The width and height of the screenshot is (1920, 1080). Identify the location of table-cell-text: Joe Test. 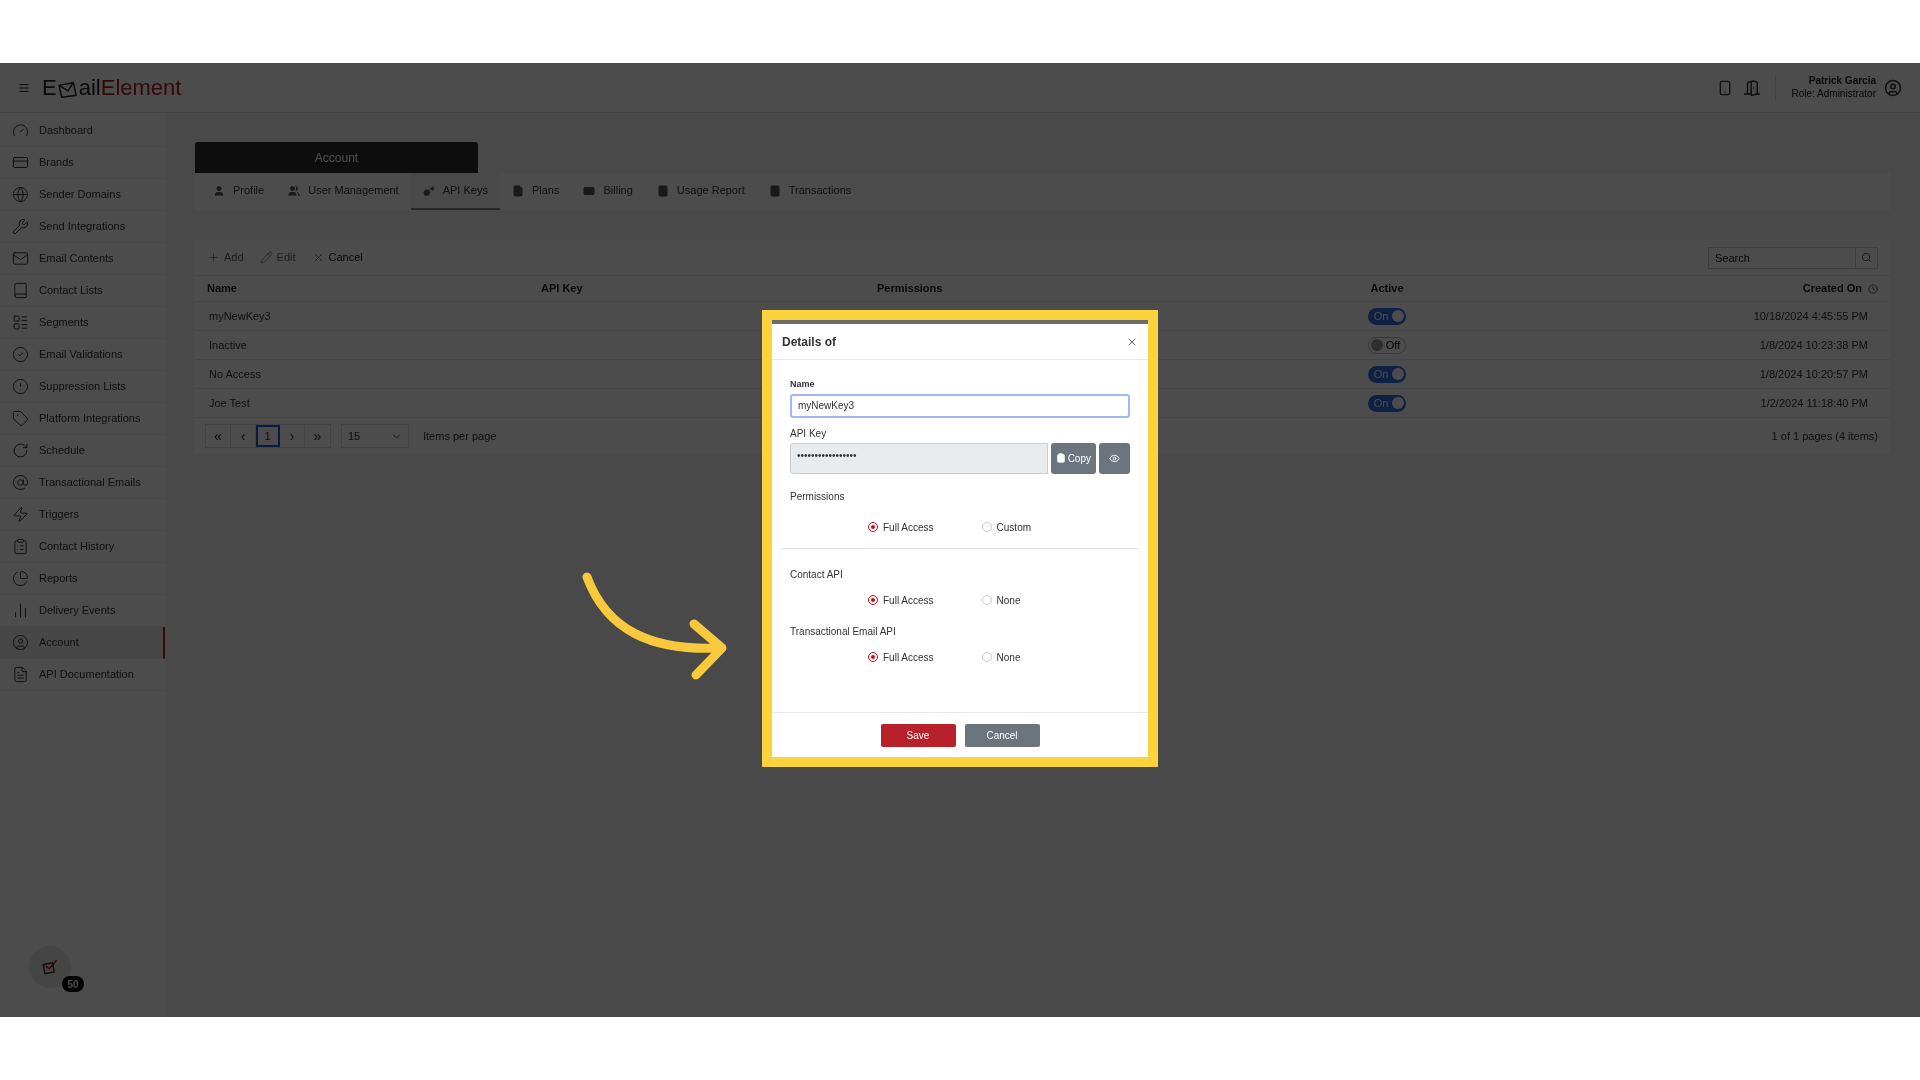
(229, 403).